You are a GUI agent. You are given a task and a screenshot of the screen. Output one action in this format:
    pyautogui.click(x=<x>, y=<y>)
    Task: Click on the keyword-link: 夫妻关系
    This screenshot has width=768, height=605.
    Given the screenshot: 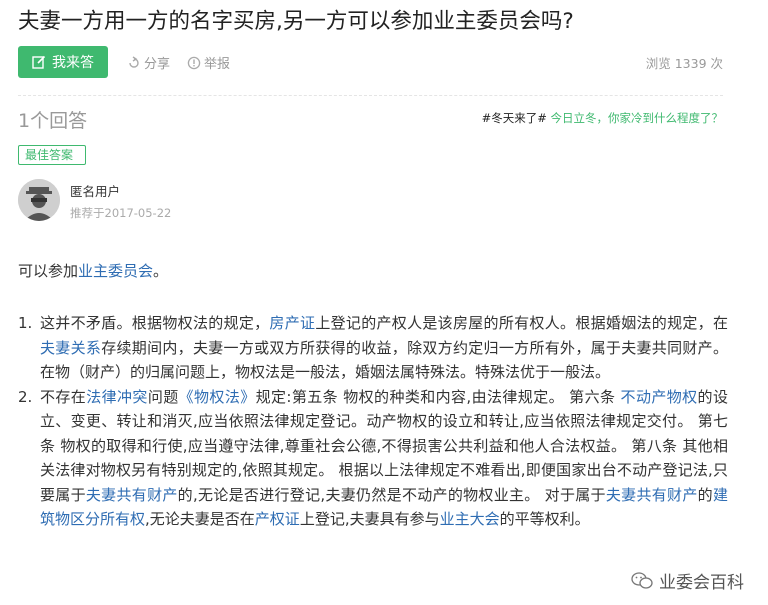 What is the action you would take?
    pyautogui.click(x=70, y=348)
    